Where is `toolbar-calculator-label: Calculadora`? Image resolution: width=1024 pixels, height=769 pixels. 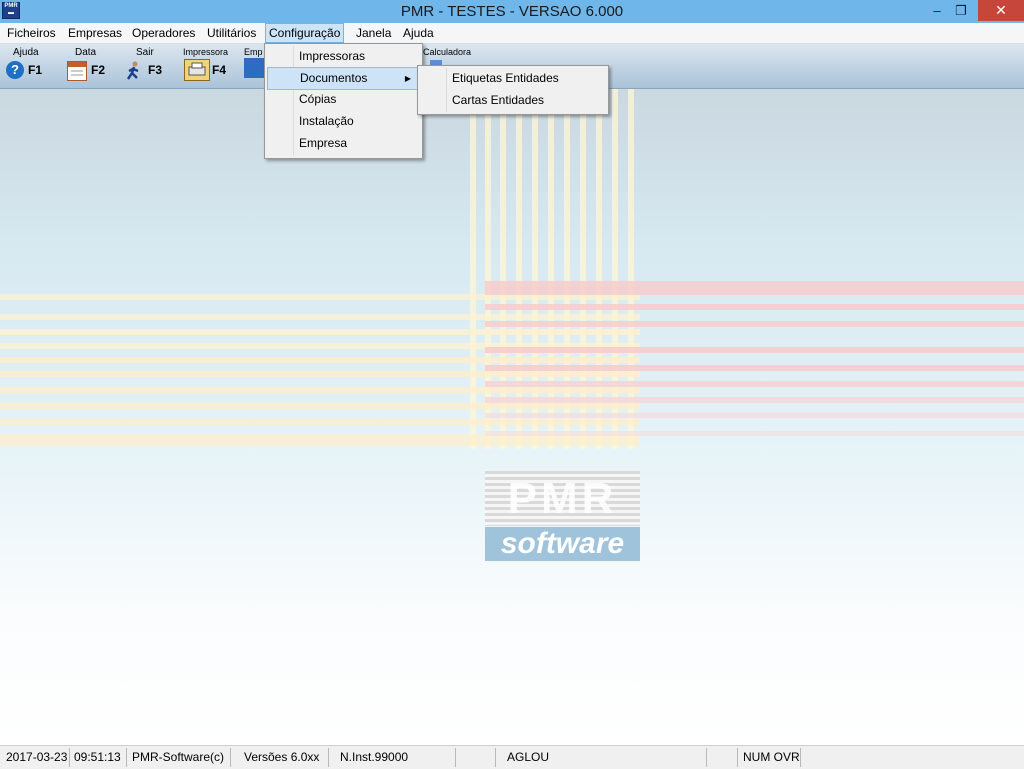 toolbar-calculator-label: Calculadora is located at coordinates (447, 52).